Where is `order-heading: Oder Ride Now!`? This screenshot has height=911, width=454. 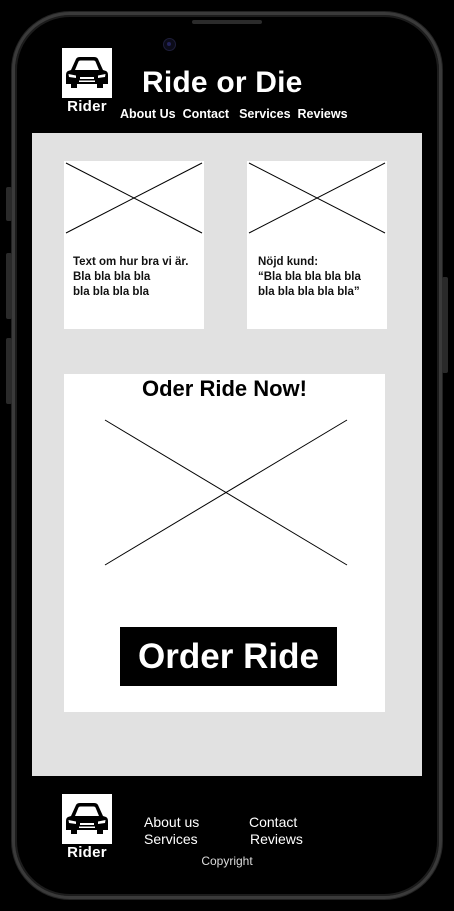
order-heading: Oder Ride Now! is located at coordinates (224, 388).